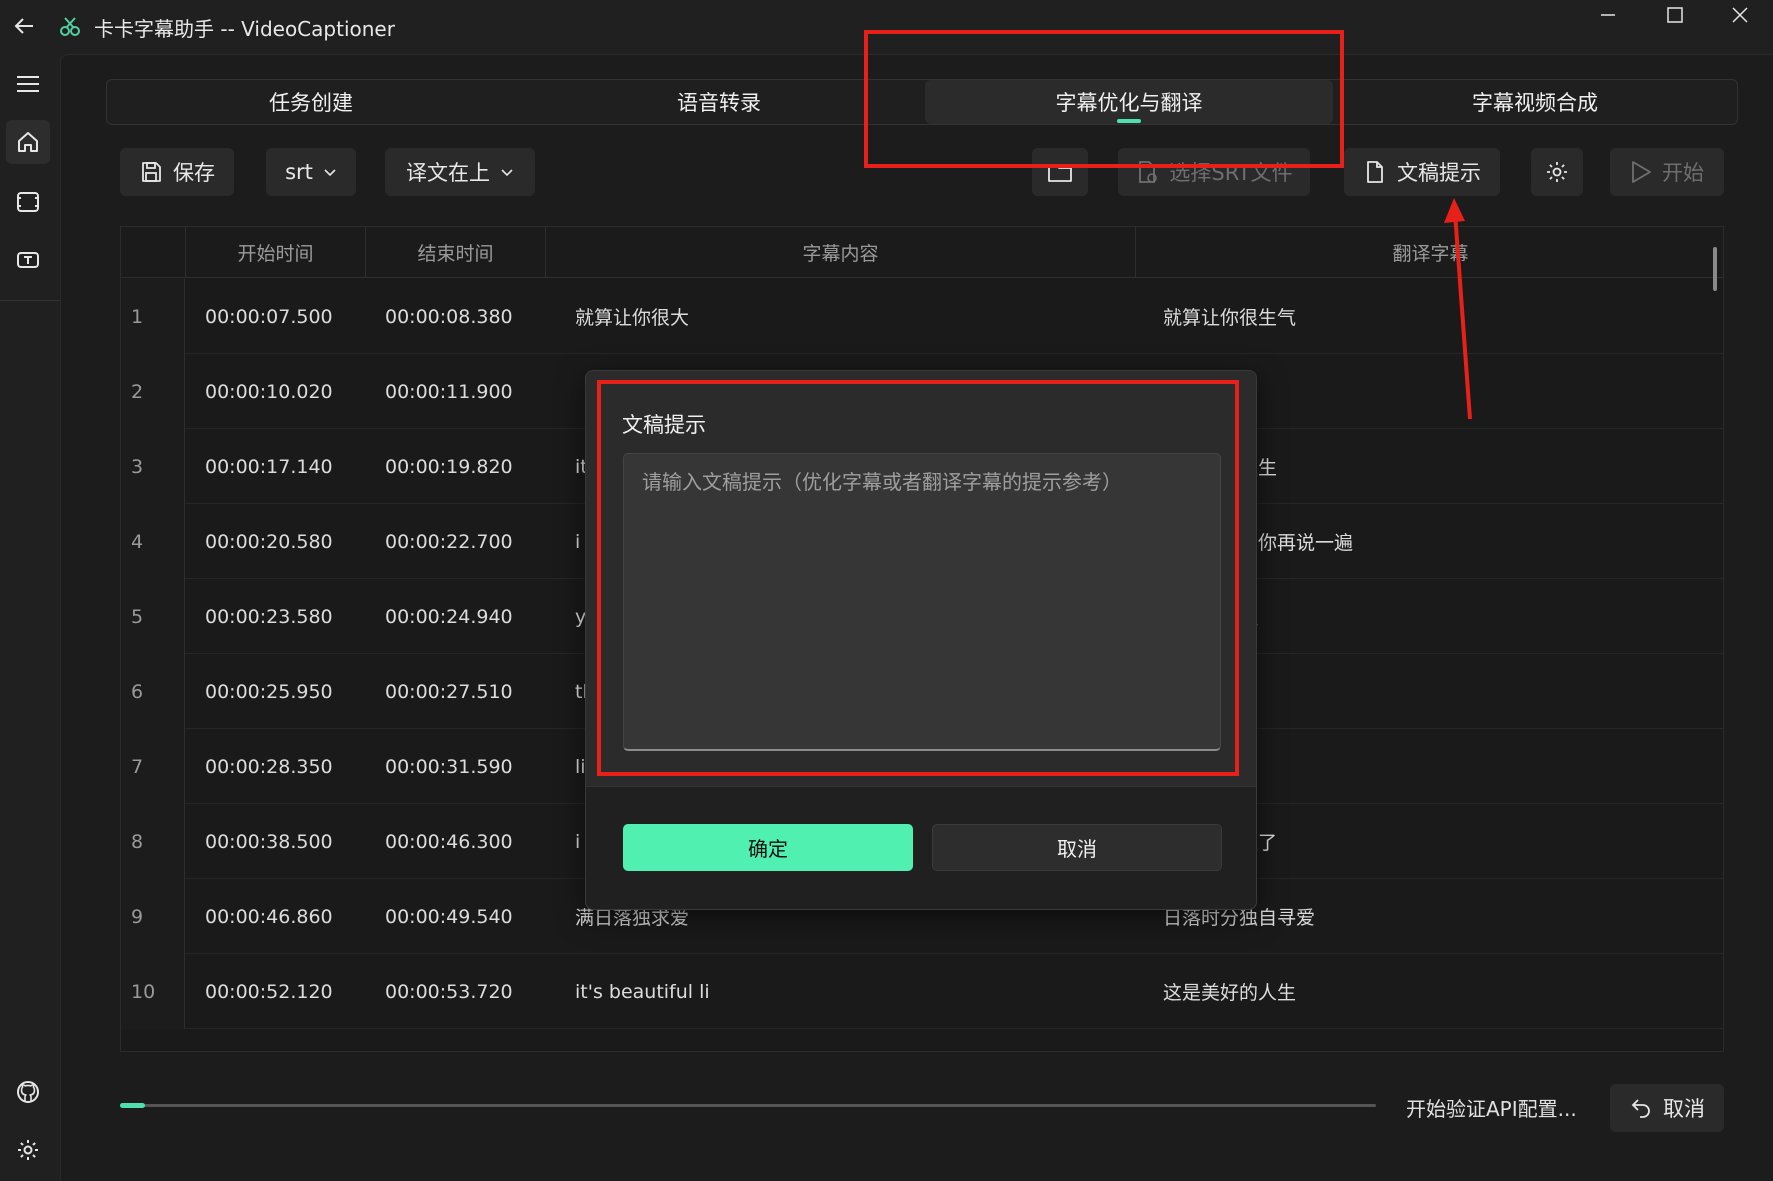 Image resolution: width=1773 pixels, height=1181 pixels. What do you see at coordinates (1715, 269) in the screenshot?
I see `table-scrollbar` at bounding box center [1715, 269].